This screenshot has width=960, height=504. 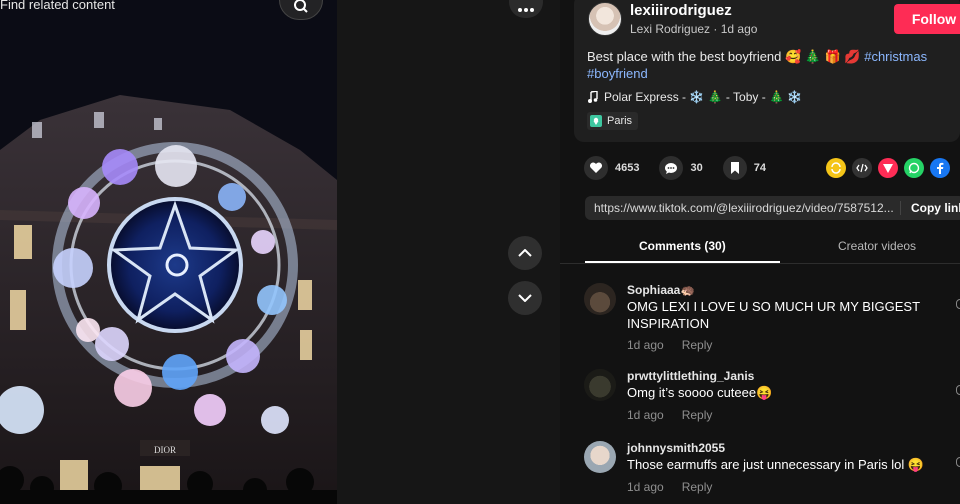 What do you see at coordinates (734, 168) in the screenshot?
I see `bookmark-icon` at bounding box center [734, 168].